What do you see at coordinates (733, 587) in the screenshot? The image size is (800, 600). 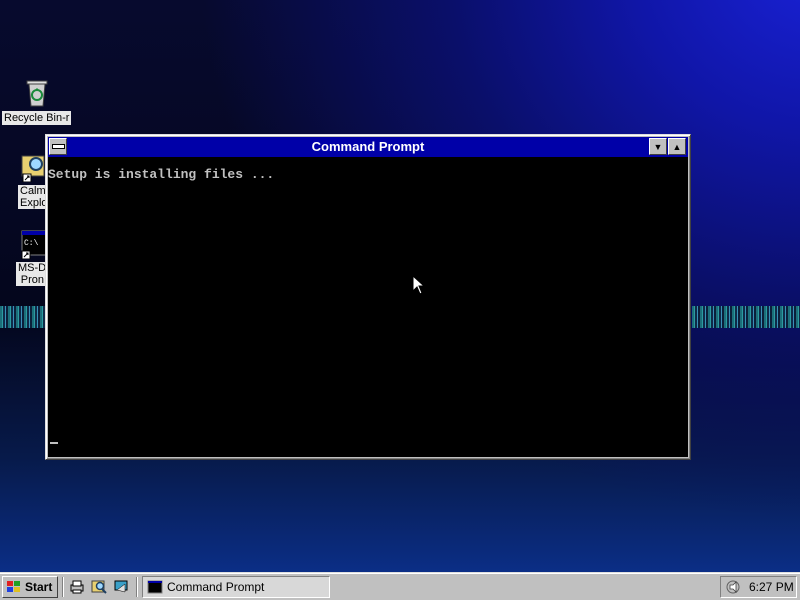 I see `volume-icon` at bounding box center [733, 587].